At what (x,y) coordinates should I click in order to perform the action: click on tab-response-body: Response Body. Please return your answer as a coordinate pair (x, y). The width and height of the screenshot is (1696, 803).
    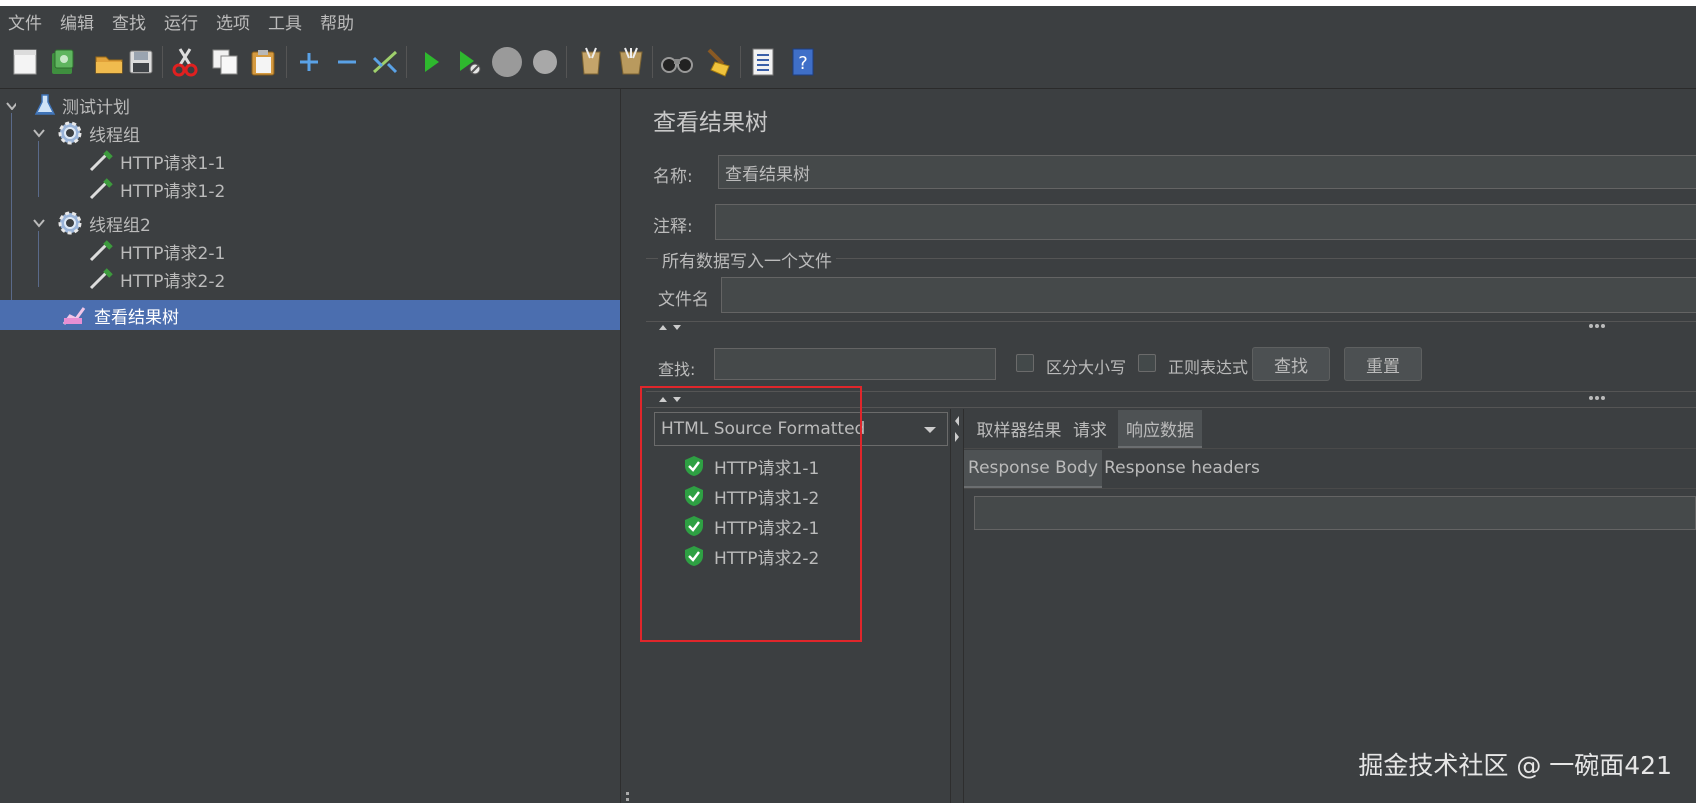
    Looking at the image, I should click on (1033, 469).